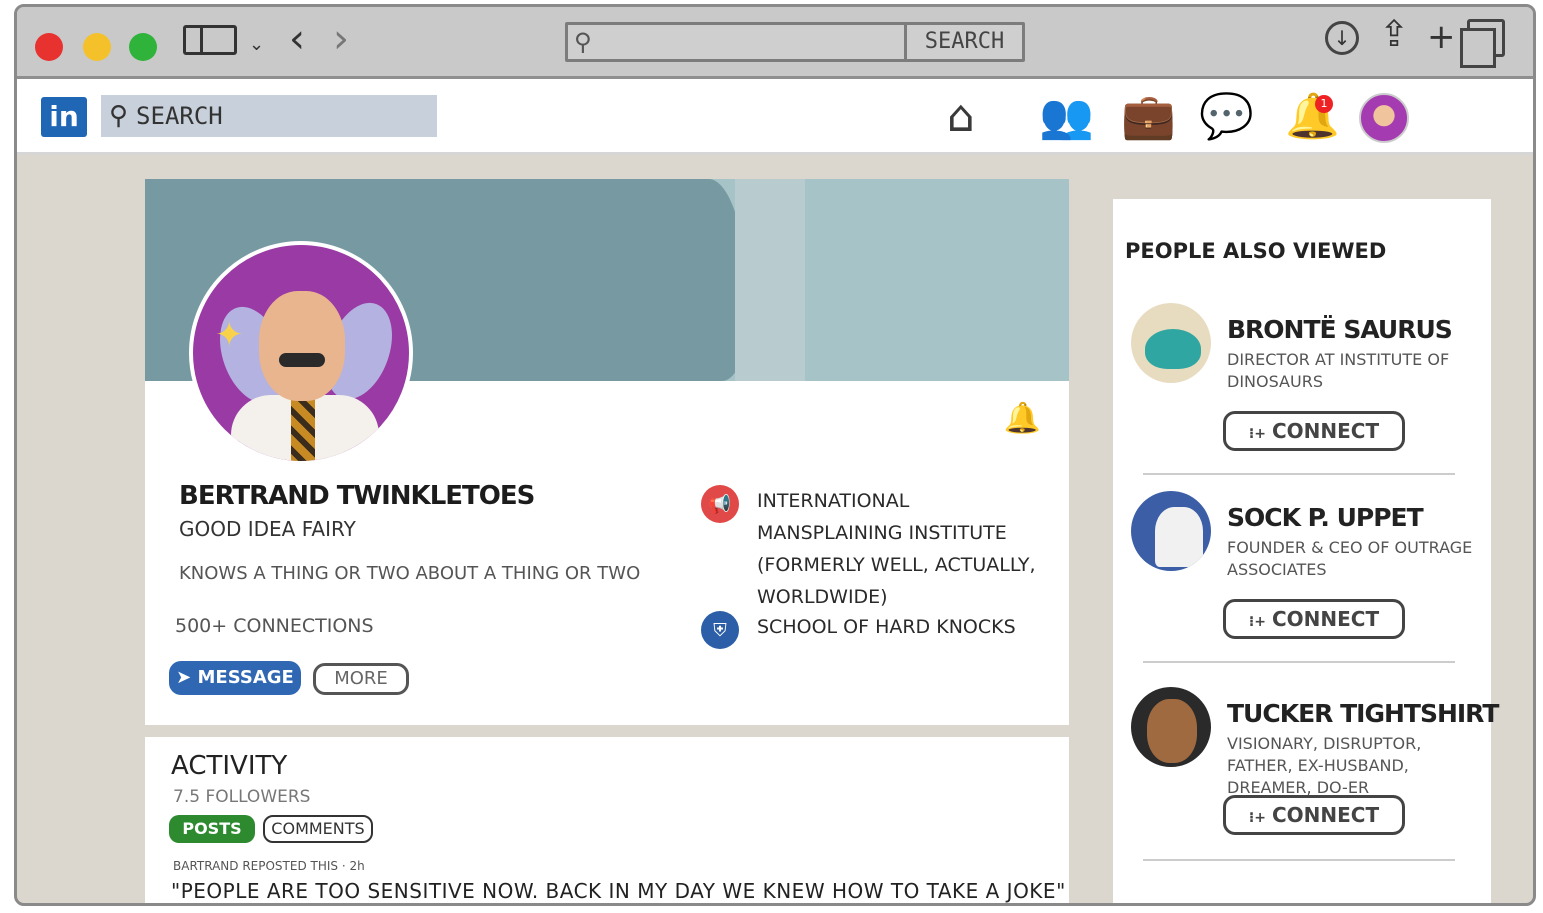  Describe the element at coordinates (1342, 38) in the screenshot. I see `download-icon: ↓` at that location.